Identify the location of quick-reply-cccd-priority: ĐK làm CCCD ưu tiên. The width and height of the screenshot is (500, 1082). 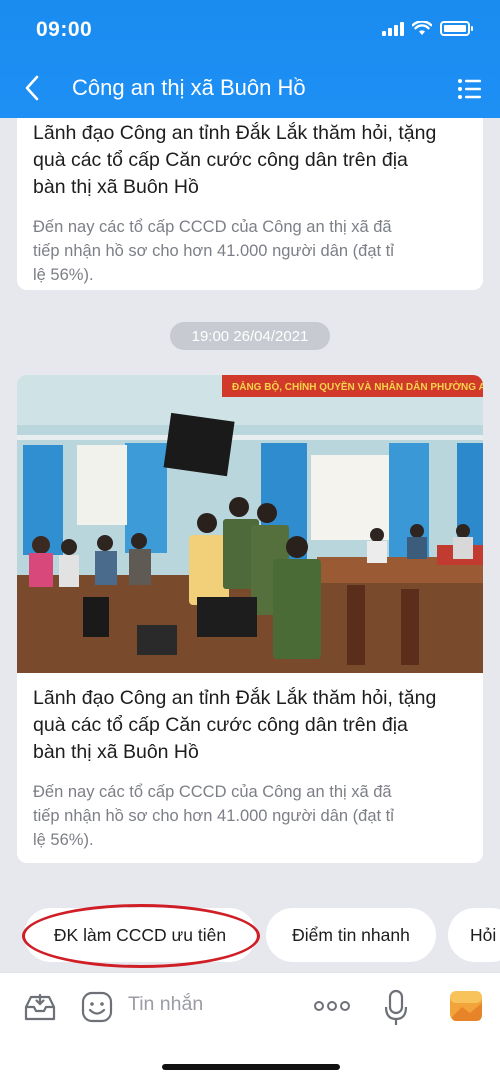
(140, 935).